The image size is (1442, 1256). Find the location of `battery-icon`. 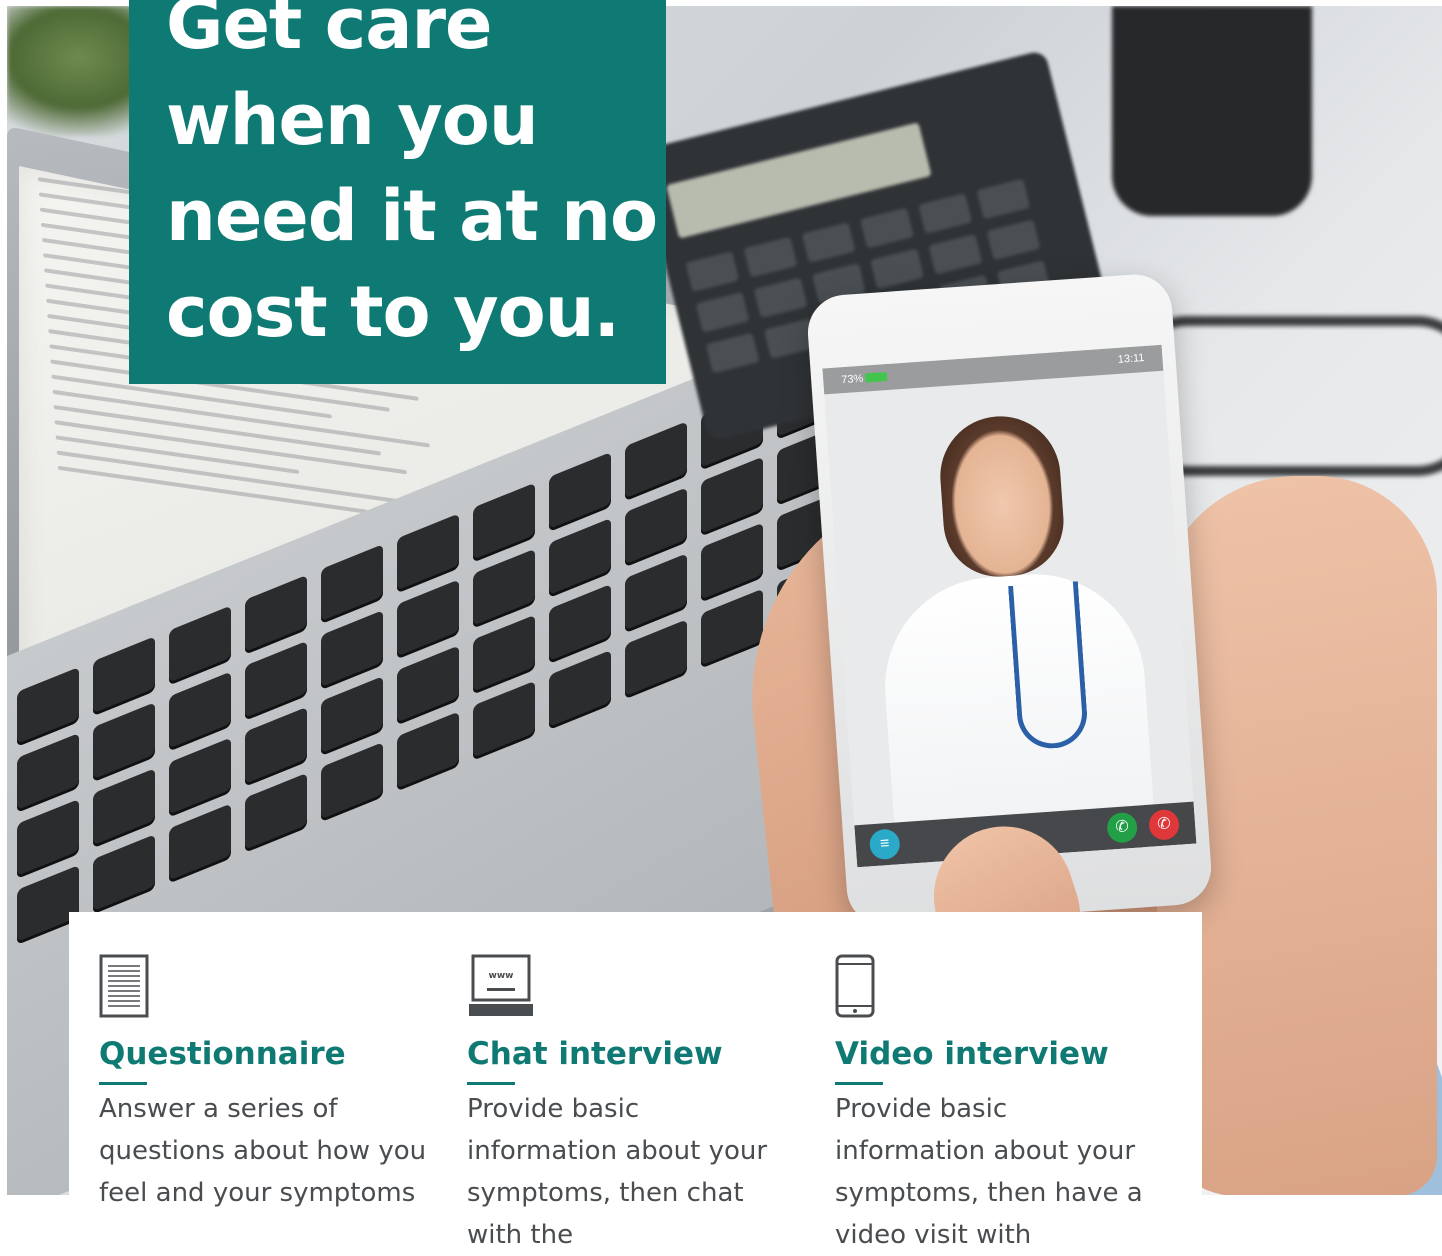

battery-icon is located at coordinates (876, 377).